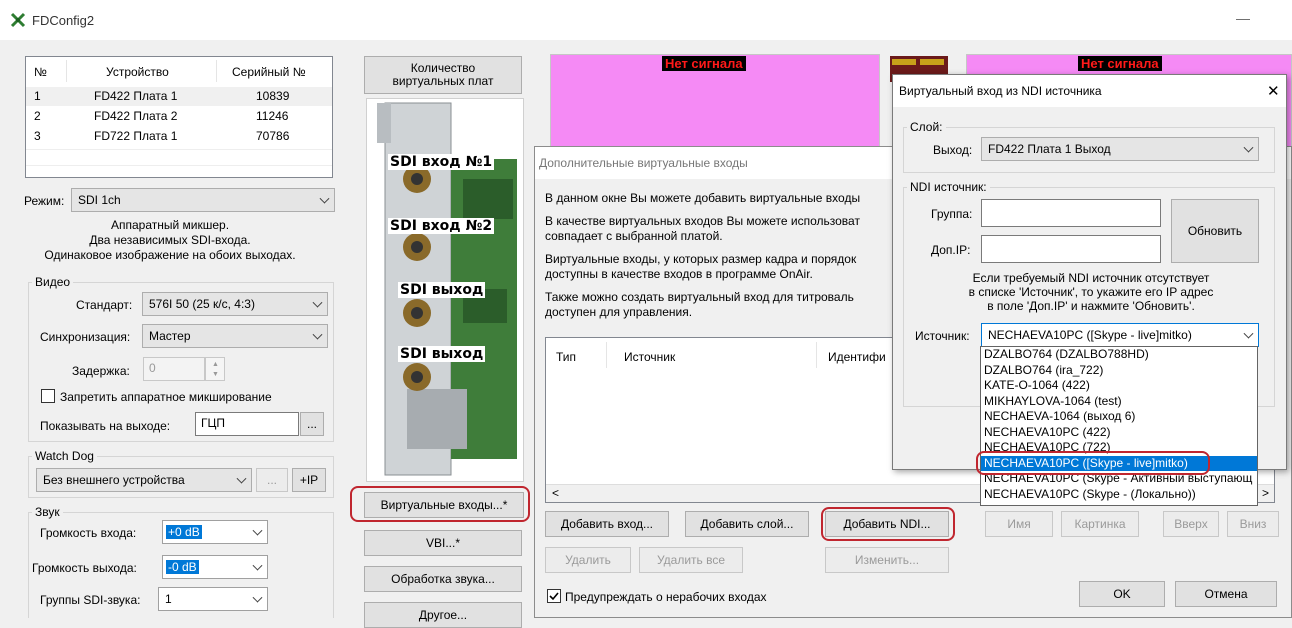 The width and height of the screenshot is (1292, 628). What do you see at coordinates (932, 62) in the screenshot?
I see `audio-meter-bar` at bounding box center [932, 62].